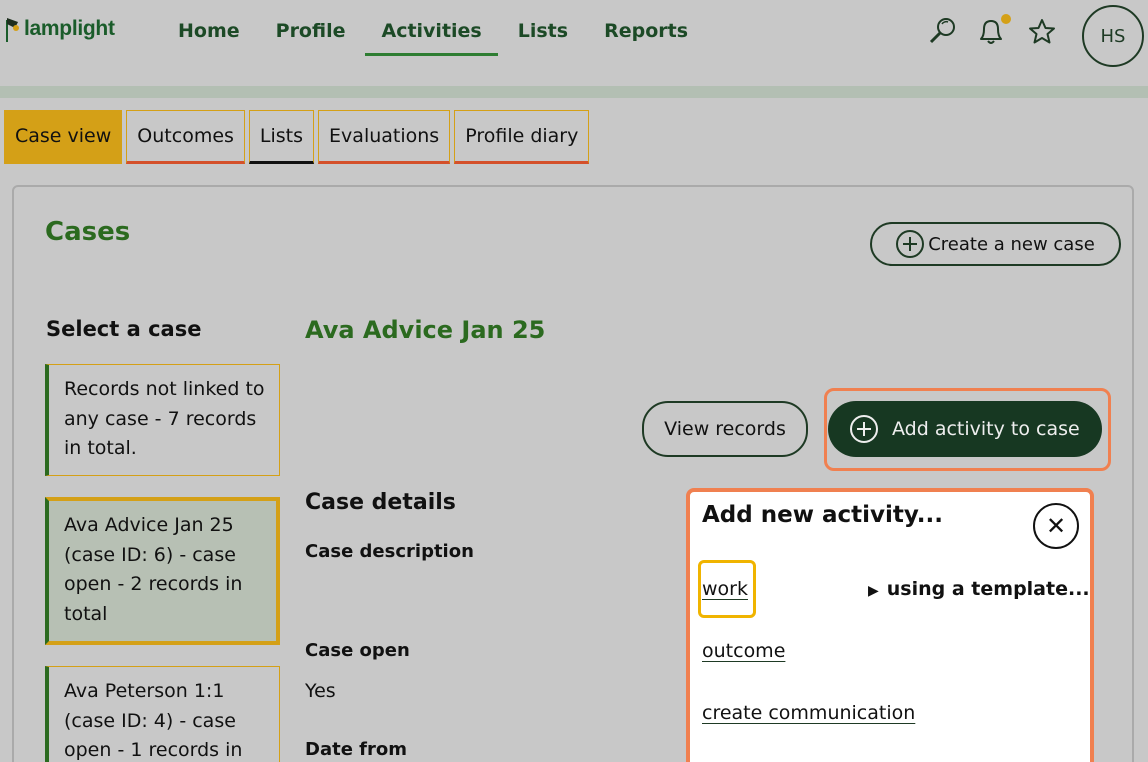  Describe the element at coordinates (725, 589) in the screenshot. I see `work-link: work` at that location.